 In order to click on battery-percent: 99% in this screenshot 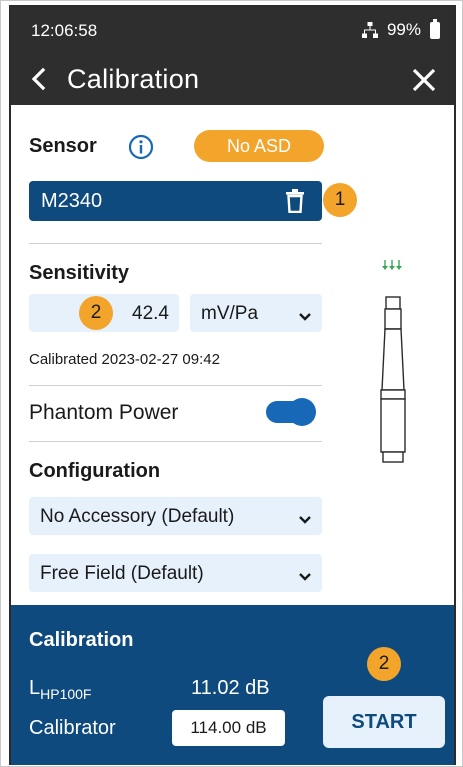, I will do `click(403, 29)`.